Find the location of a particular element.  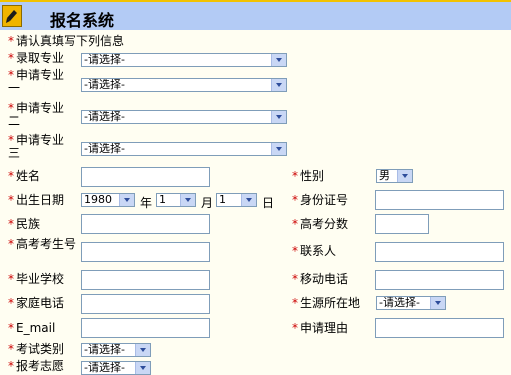

major-select-admit: -请选择- is located at coordinates (184, 60).